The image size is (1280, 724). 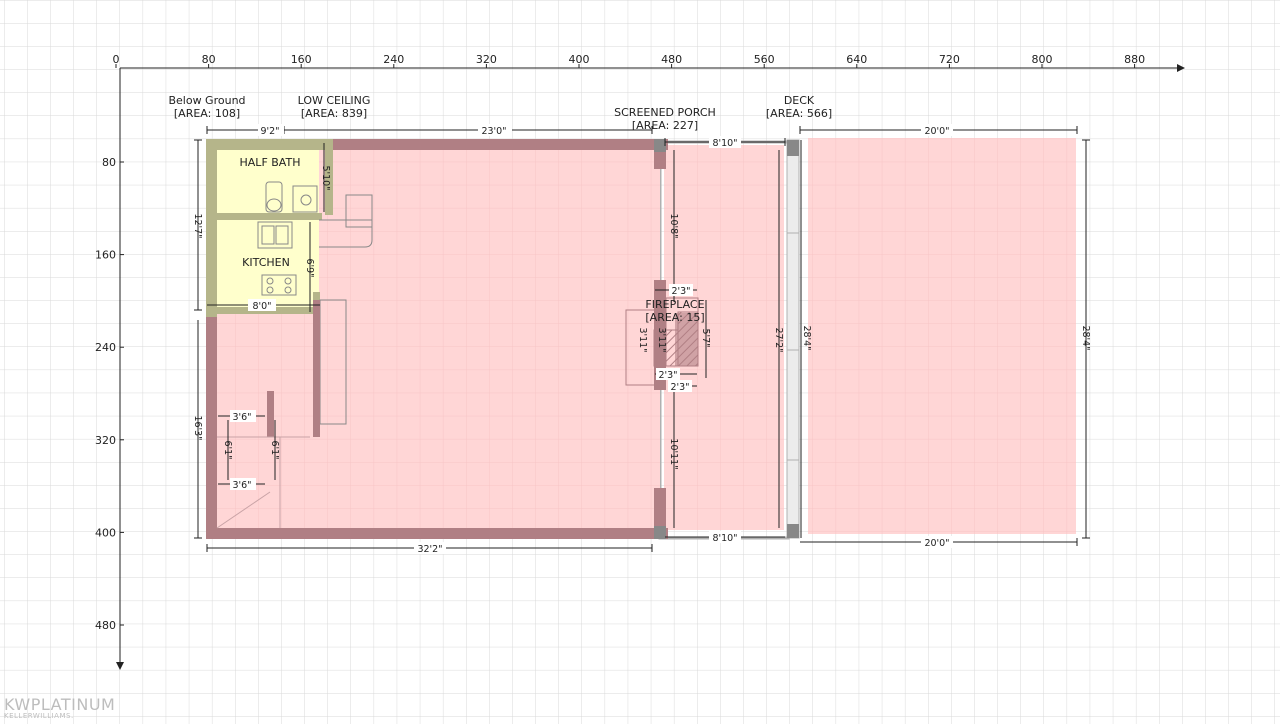 I want to click on kw-platinum-logo: KWPLATINUM KELLERWILLIAMS., so click(x=59, y=708).